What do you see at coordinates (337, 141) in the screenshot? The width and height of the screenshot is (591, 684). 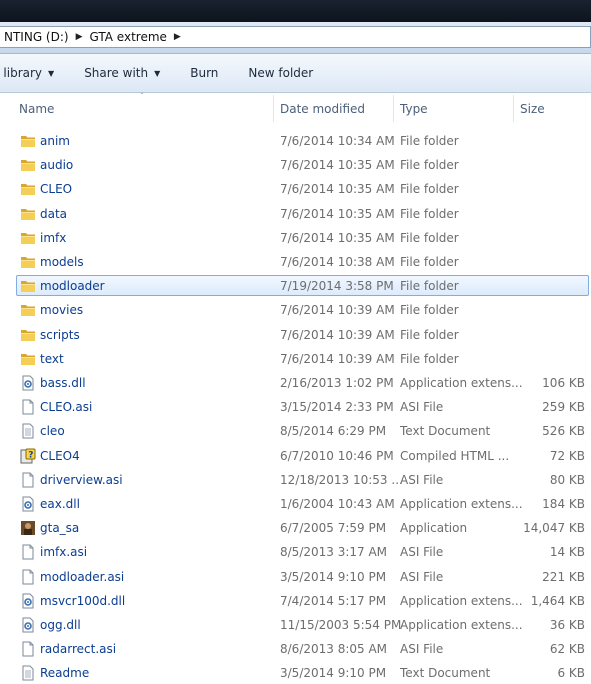 I see `file-date-modified: 7/6/2014 10:34 AM` at bounding box center [337, 141].